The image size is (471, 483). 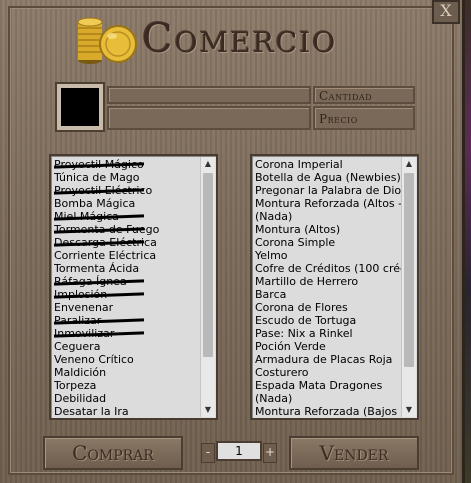 What do you see at coordinates (127, 281) in the screenshot?
I see `list-item: Ráfaga Ígnea` at bounding box center [127, 281].